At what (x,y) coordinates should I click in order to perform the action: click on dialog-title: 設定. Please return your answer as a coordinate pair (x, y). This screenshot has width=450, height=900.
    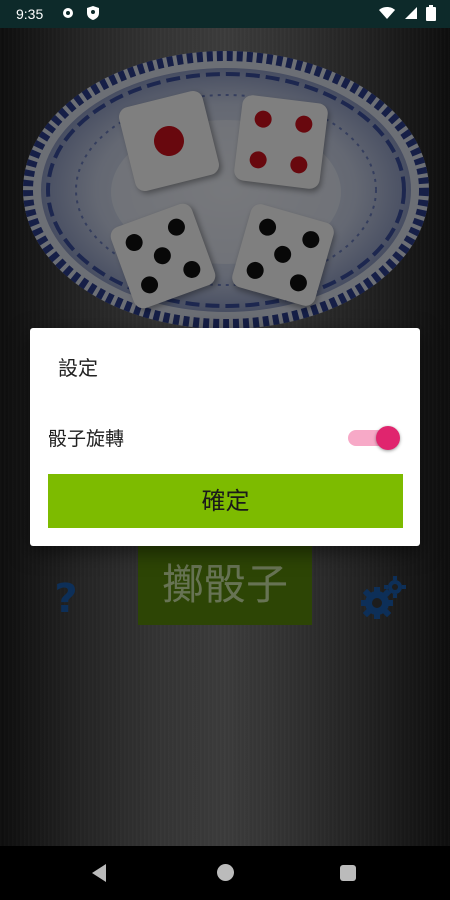
    Looking at the image, I should click on (78, 368).